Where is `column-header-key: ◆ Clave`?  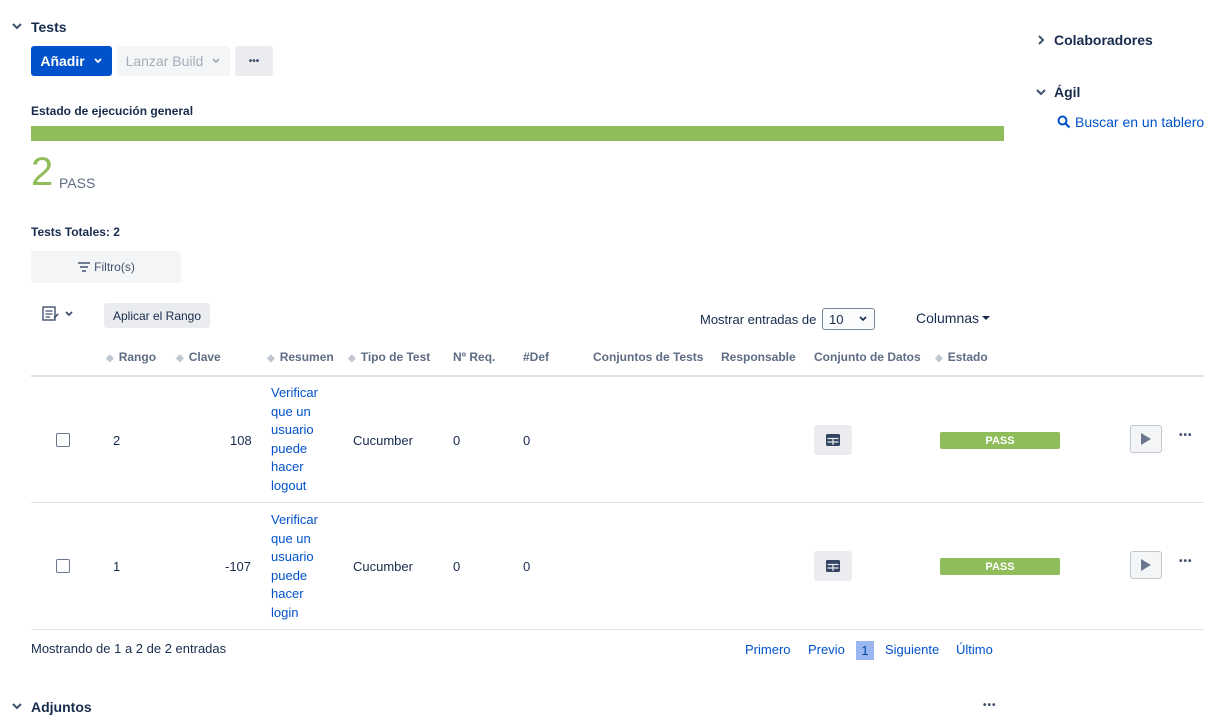
column-header-key: ◆ Clave is located at coordinates (198, 357).